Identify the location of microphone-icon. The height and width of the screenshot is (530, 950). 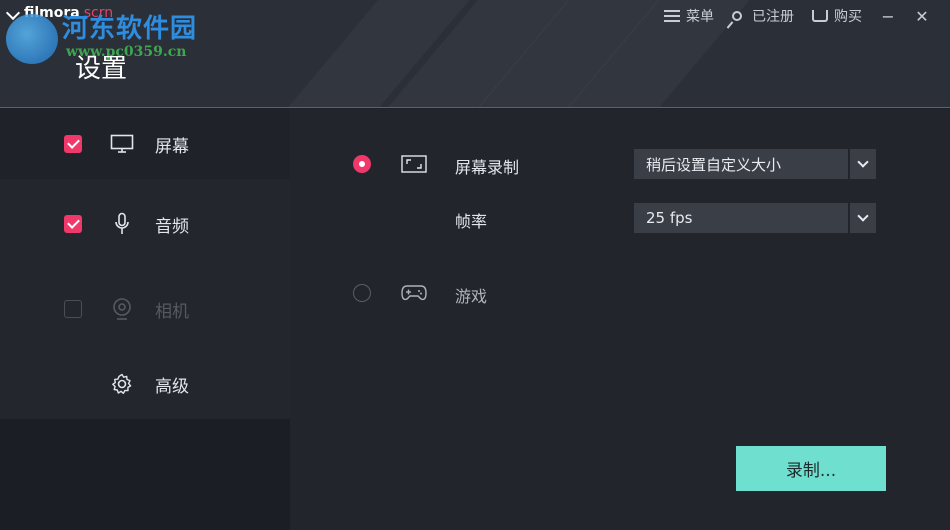
(122, 224).